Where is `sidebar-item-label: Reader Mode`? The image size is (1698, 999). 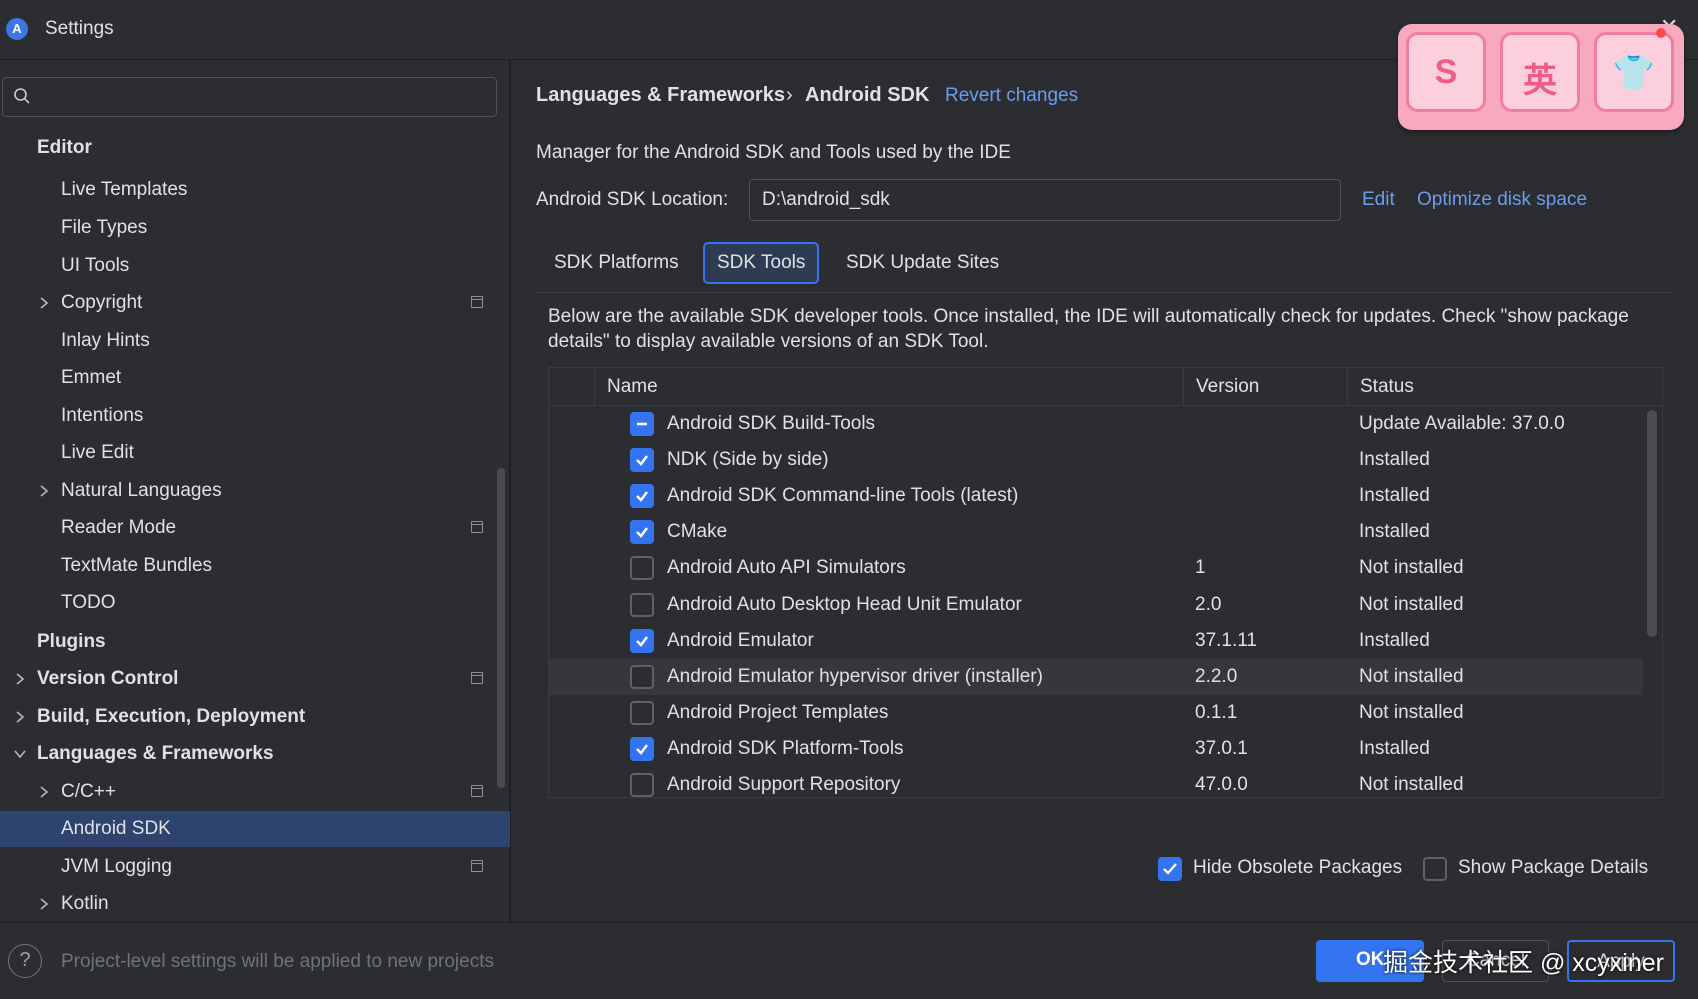
sidebar-item-label: Reader Mode is located at coordinates (119, 527).